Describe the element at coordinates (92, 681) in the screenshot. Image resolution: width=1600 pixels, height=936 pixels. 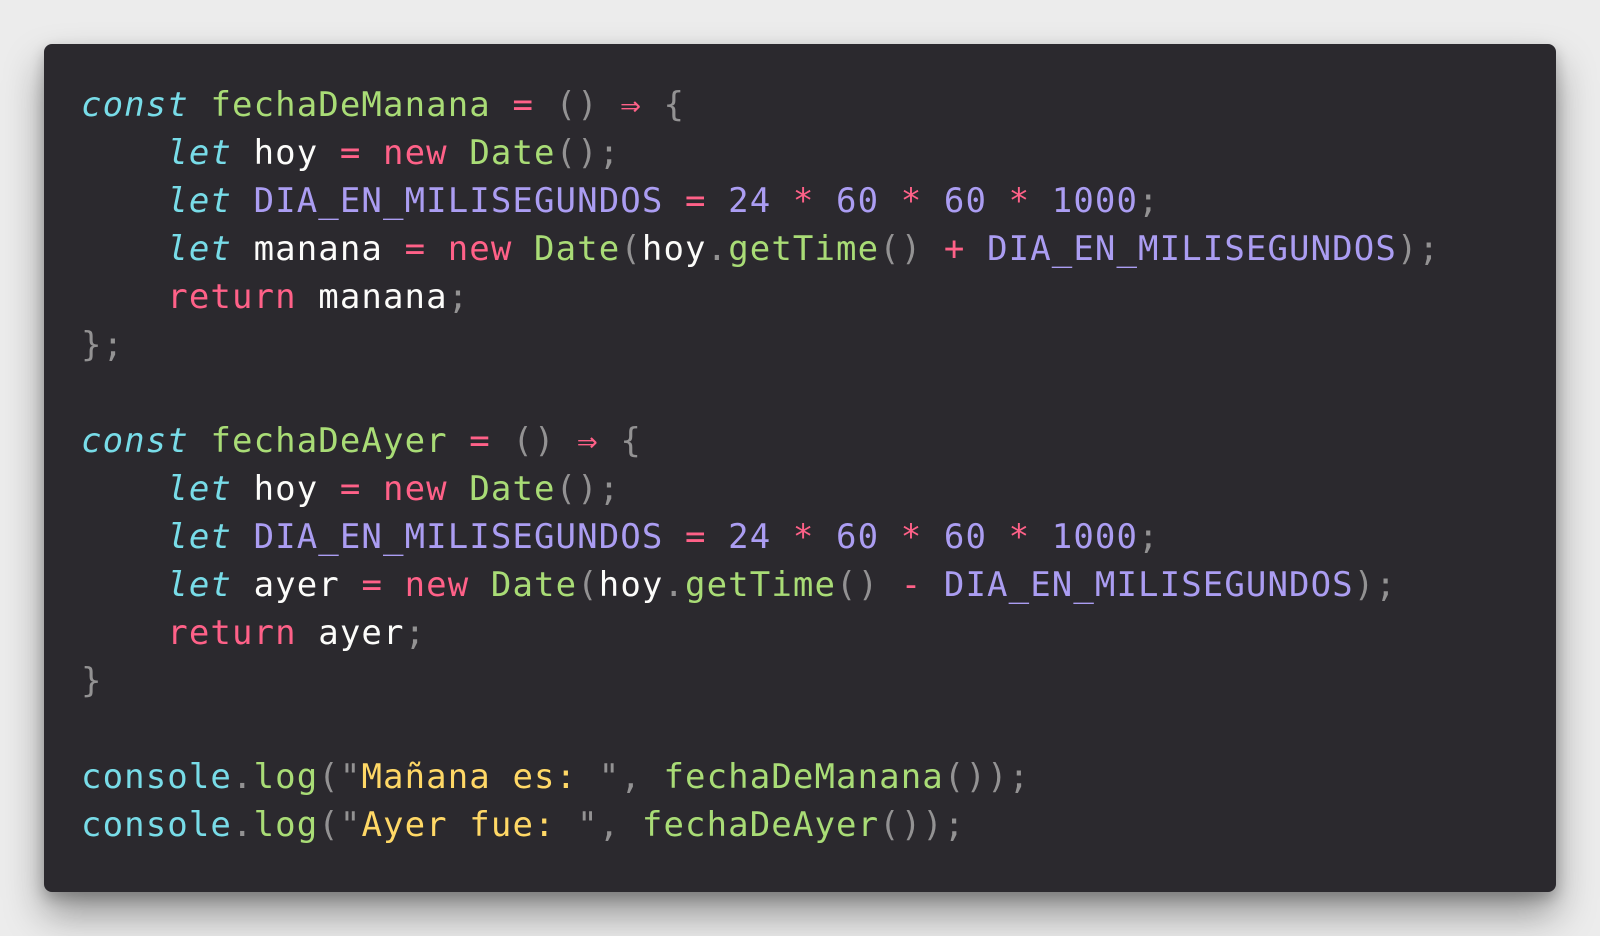
I see `code-token: }` at that location.